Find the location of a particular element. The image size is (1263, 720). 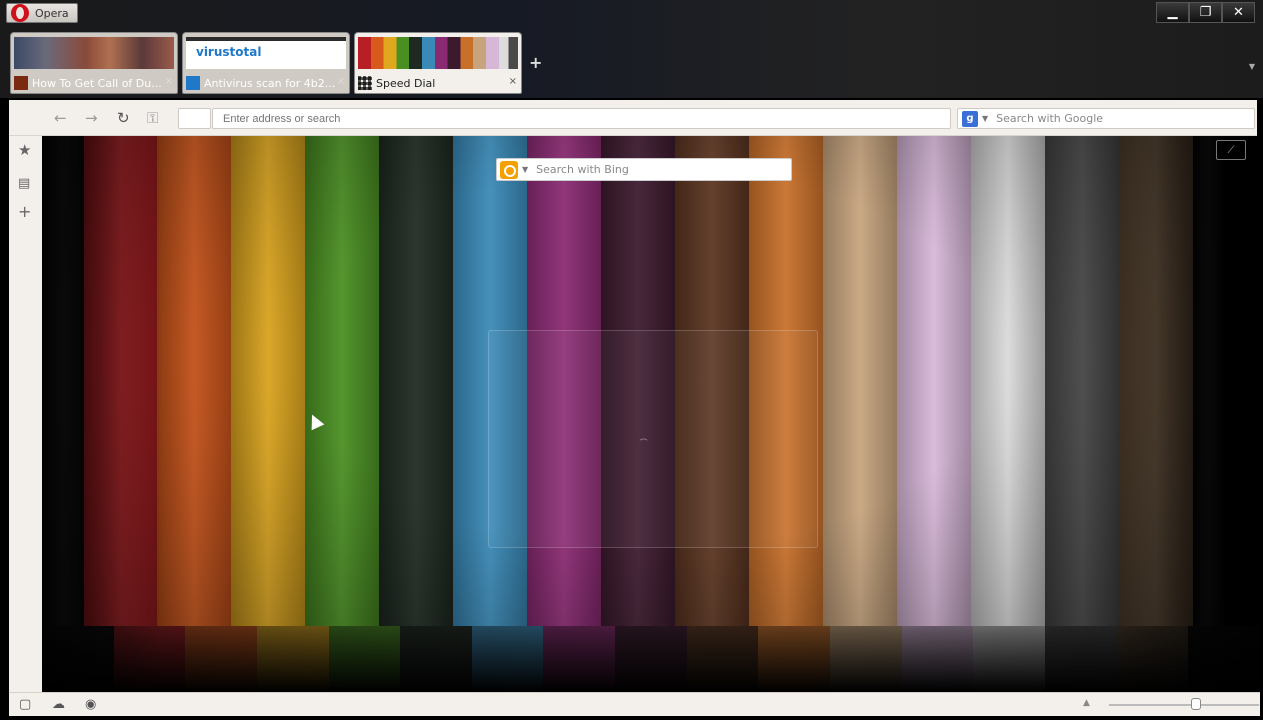

speed-dial-settings-icon: ⟋ is located at coordinates (1231, 150).